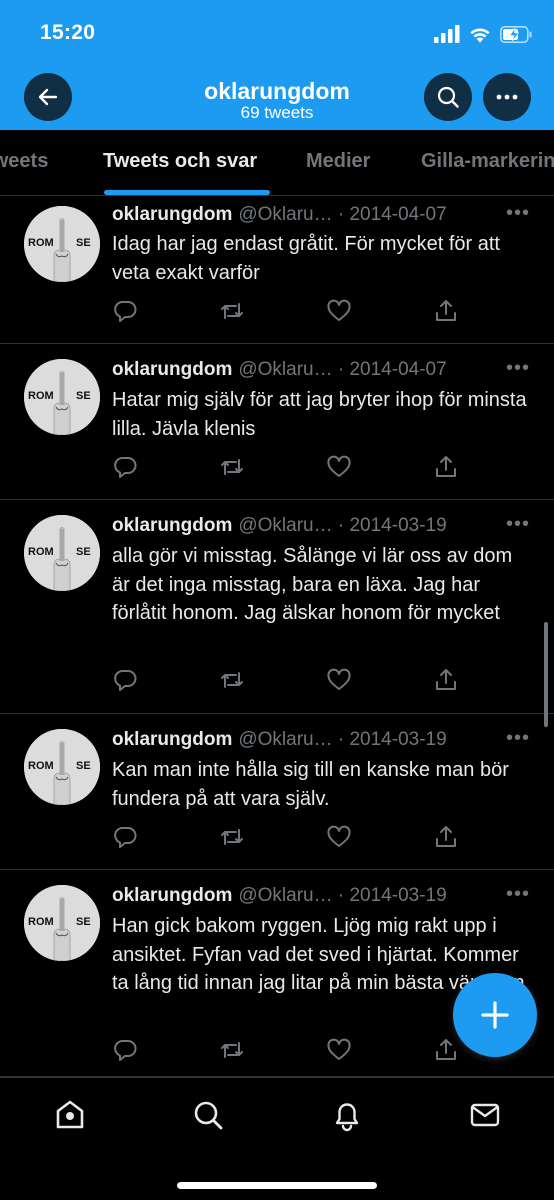 The height and width of the screenshot is (1200, 554). What do you see at coordinates (487, 161) in the screenshot?
I see `tab-likes: Gilla-markeringar` at bounding box center [487, 161].